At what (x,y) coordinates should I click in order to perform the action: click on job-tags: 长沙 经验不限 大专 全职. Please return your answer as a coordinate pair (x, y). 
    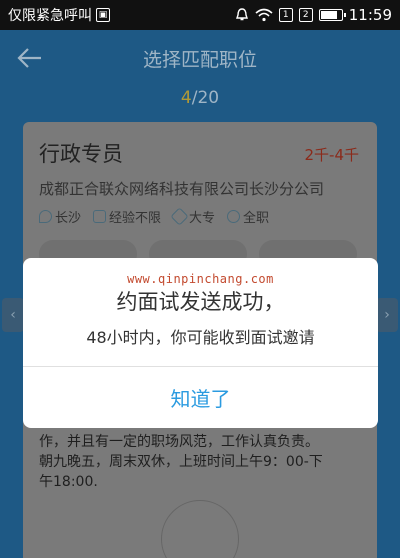
    Looking at the image, I should click on (200, 216).